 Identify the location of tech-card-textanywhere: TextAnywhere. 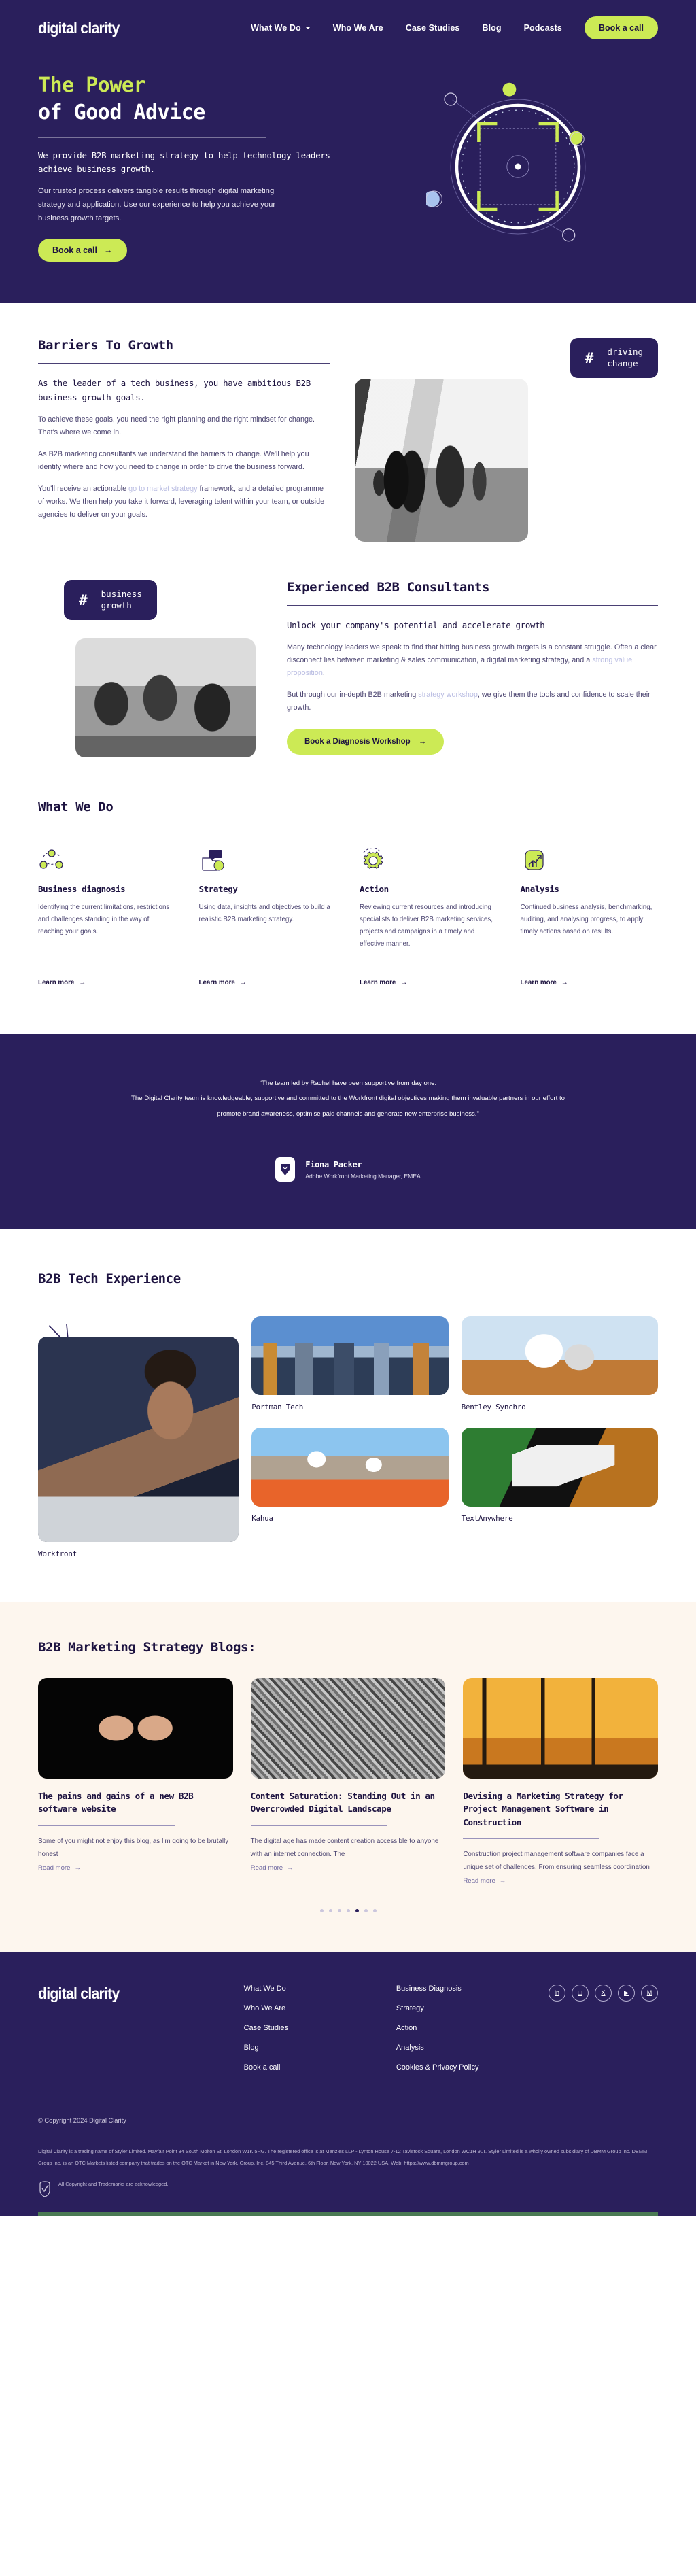
(559, 1475).